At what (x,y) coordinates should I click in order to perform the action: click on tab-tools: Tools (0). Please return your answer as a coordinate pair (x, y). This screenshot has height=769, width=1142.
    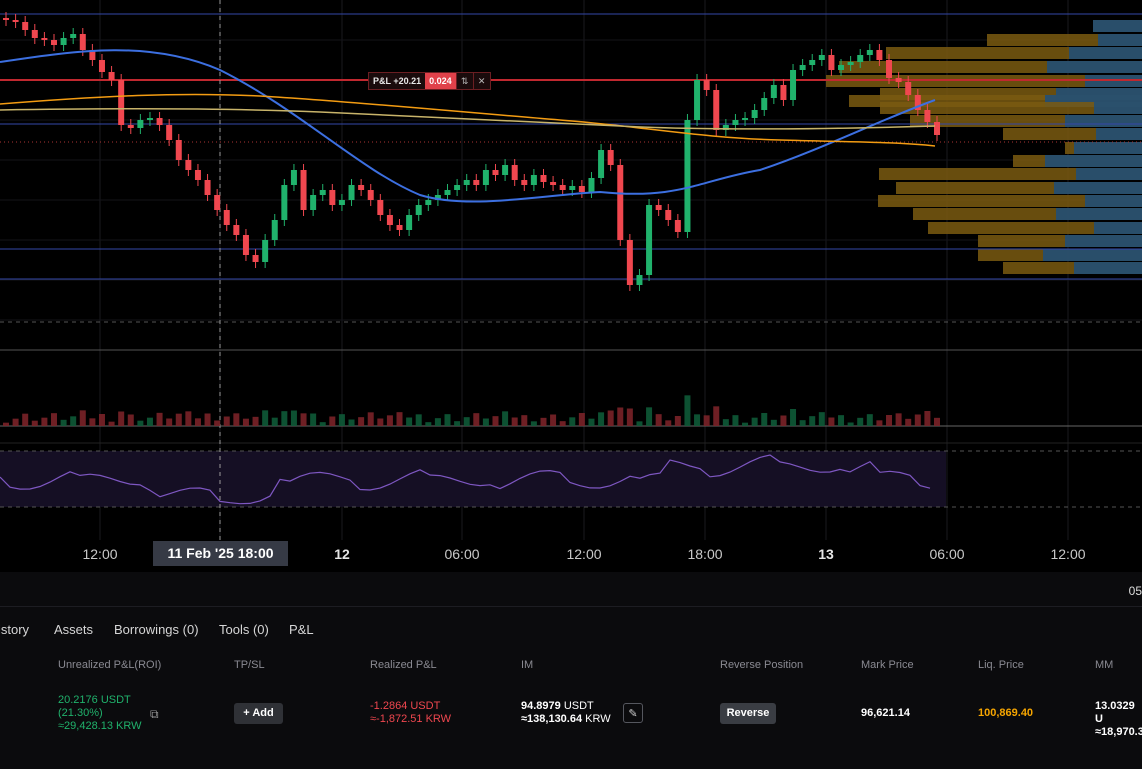
    Looking at the image, I should click on (244, 629).